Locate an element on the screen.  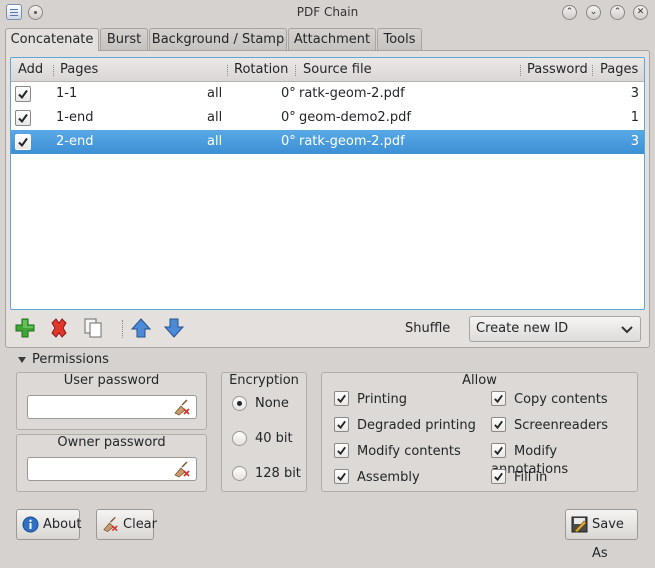
allow-screenreaders: Screenreaders is located at coordinates (549, 426).